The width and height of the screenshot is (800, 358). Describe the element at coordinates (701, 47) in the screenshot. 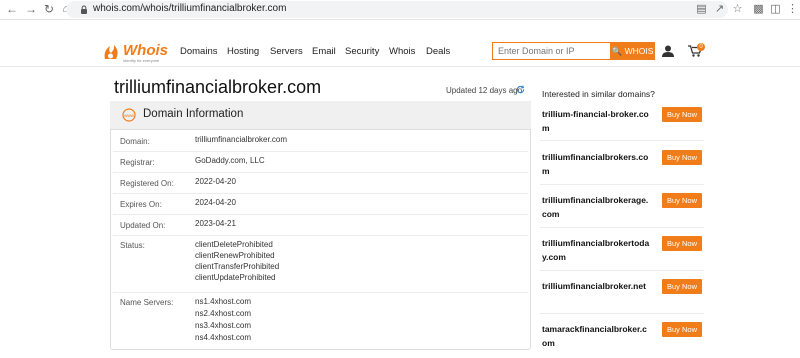

I see `cart-count-badge: 0` at that location.